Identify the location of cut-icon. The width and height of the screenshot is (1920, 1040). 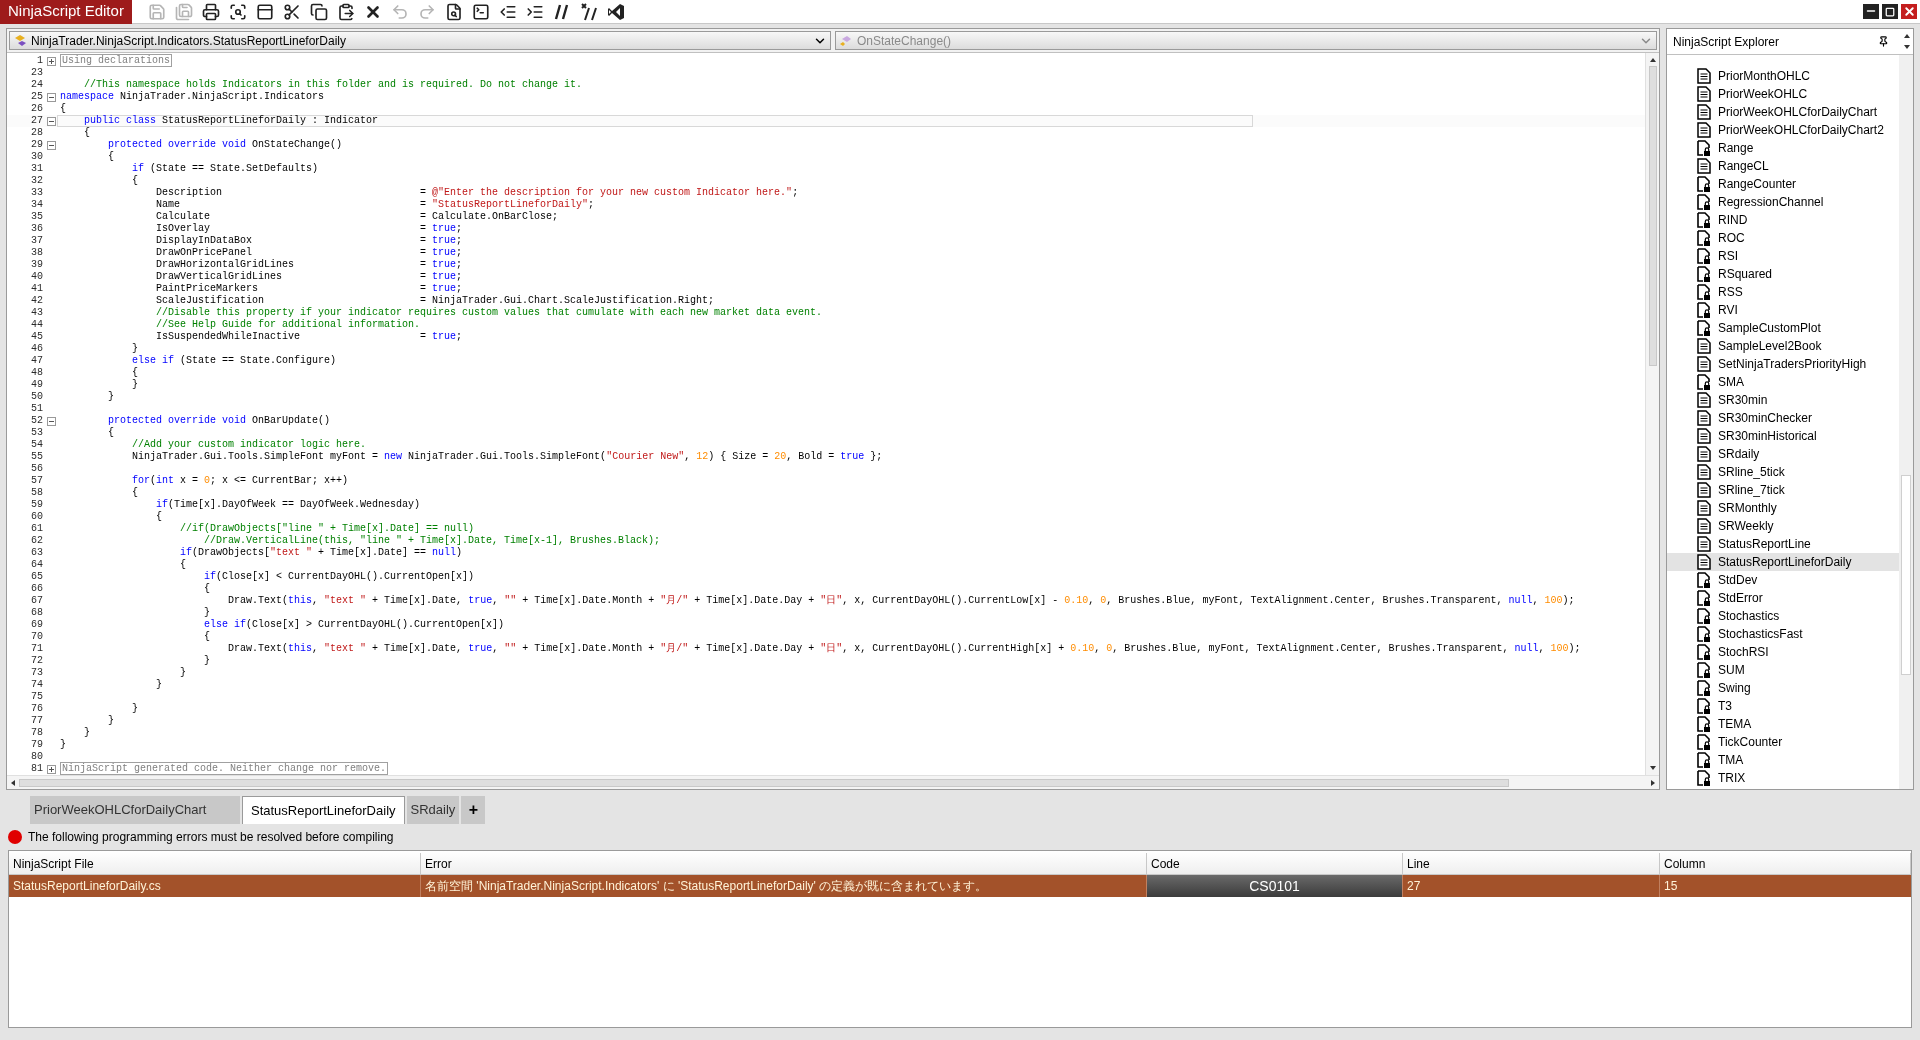
(291, 11).